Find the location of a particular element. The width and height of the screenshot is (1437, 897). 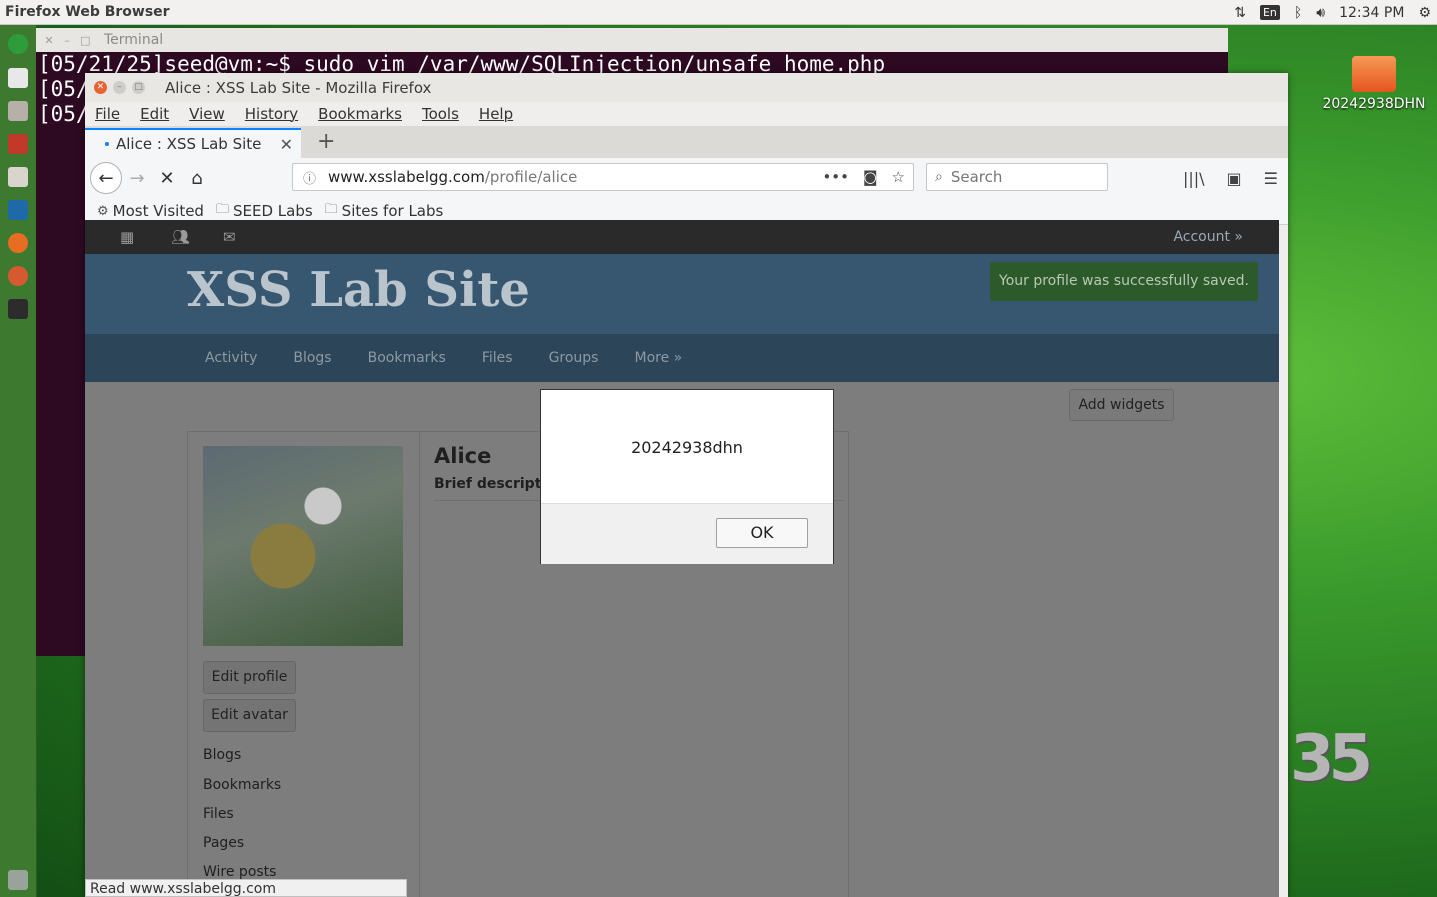

url-path: /profile/alice is located at coordinates (531, 177).